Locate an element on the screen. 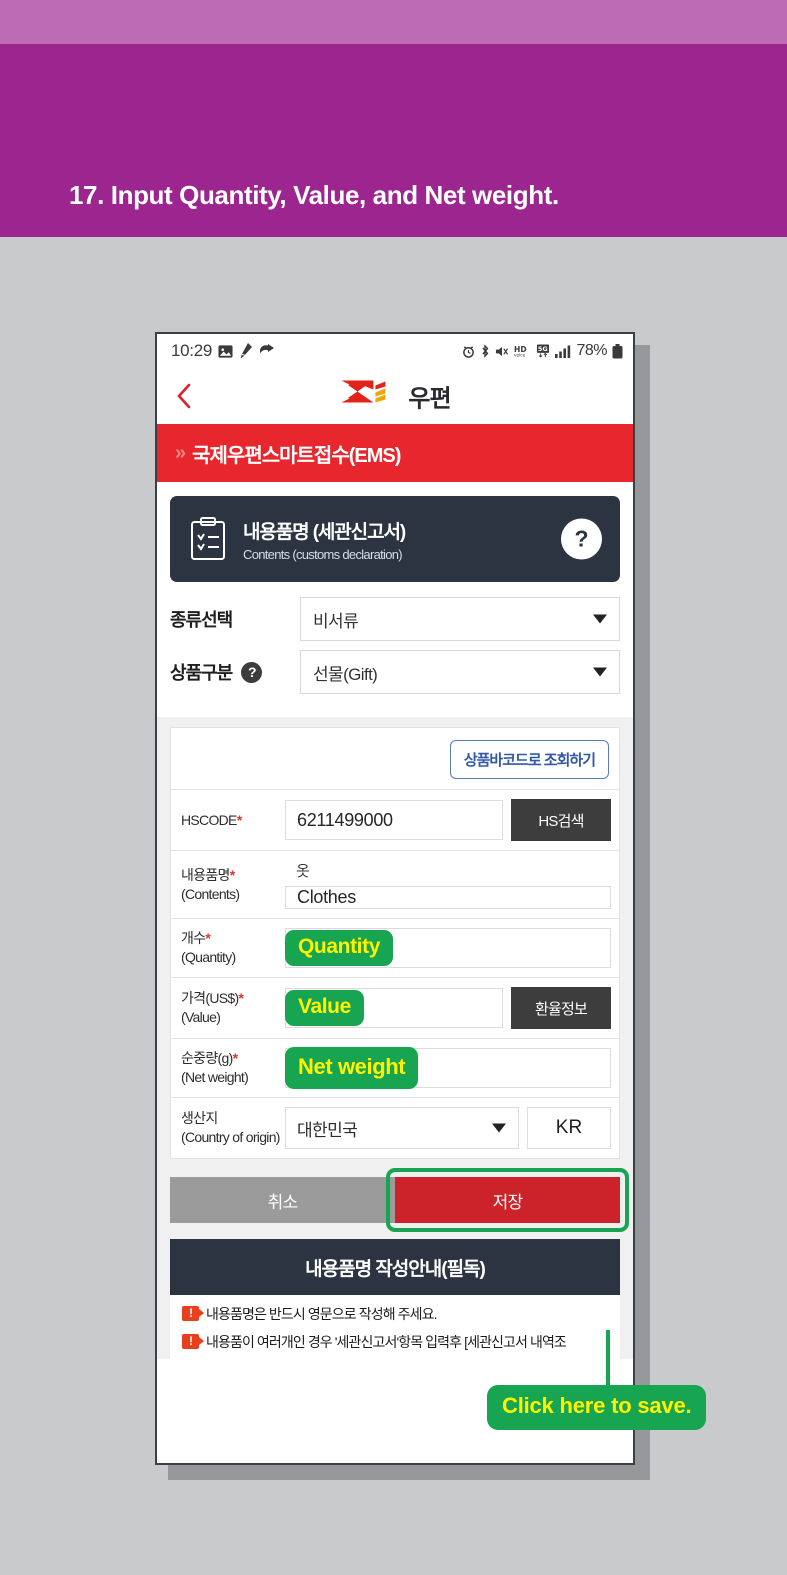 The width and height of the screenshot is (787, 1575). mute-icon is located at coordinates (502, 351).